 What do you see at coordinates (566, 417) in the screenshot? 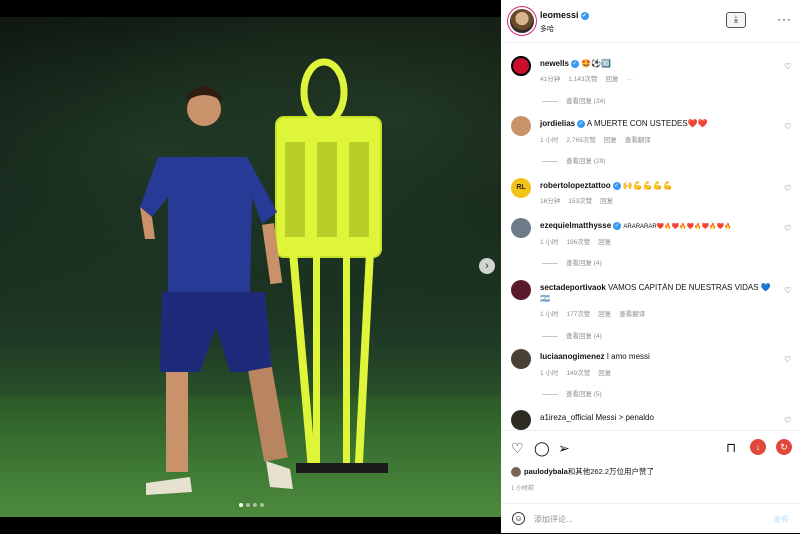
I see `commenter-username: a1ireza_official` at bounding box center [566, 417].